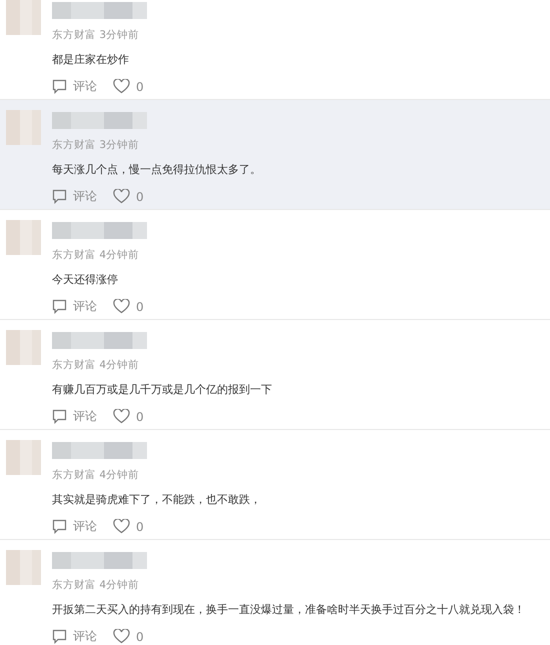 This screenshot has height=645, width=550. What do you see at coordinates (91, 60) in the screenshot?
I see `comment-text: 都是庄家在炒作` at bounding box center [91, 60].